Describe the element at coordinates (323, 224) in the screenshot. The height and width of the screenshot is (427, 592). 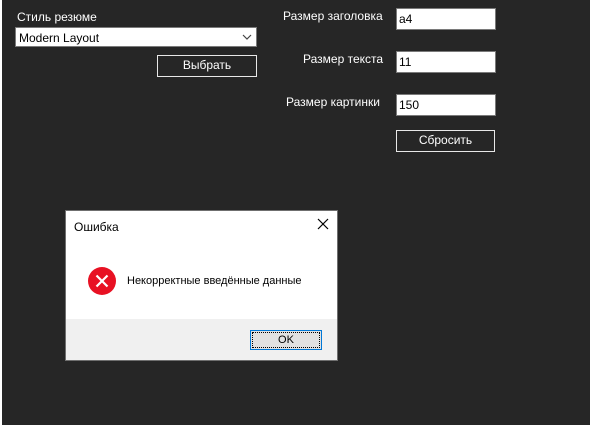
I see `close-icon` at that location.